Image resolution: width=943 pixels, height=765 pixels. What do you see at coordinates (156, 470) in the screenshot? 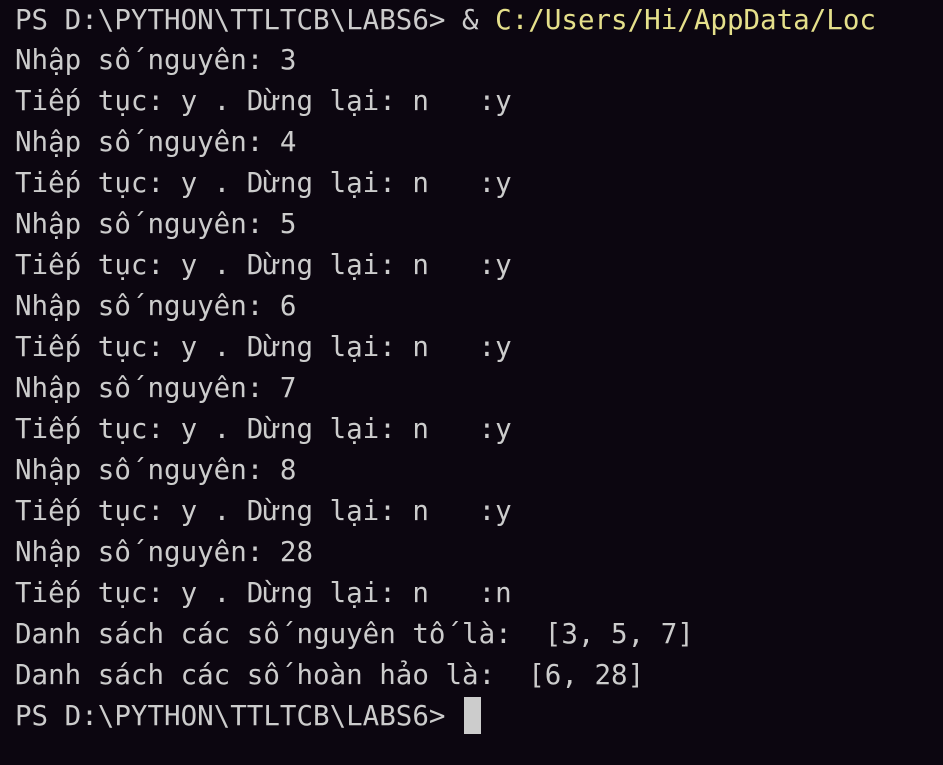
I see `output-line: Nhập số nguyên: 8` at bounding box center [156, 470].